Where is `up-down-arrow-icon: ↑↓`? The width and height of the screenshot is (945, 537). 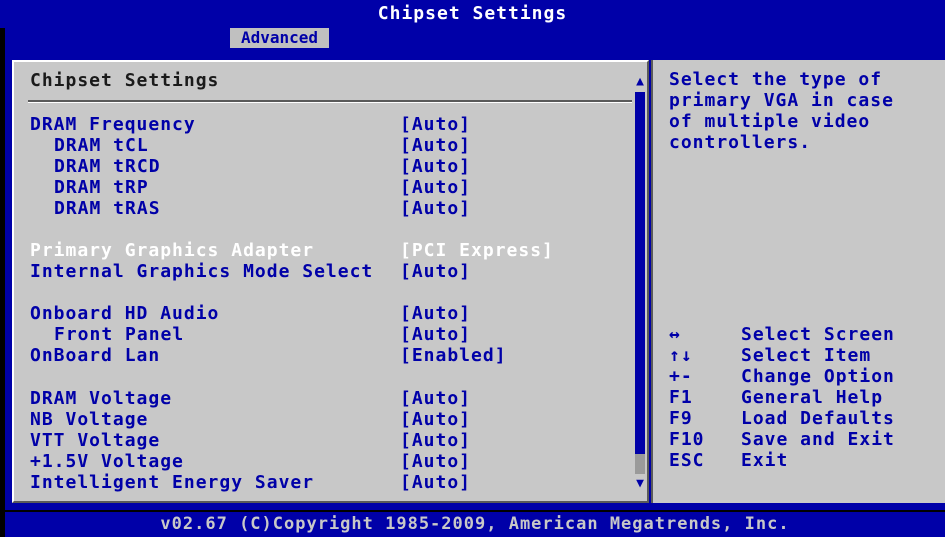
up-down-arrow-icon: ↑↓ is located at coordinates (681, 355).